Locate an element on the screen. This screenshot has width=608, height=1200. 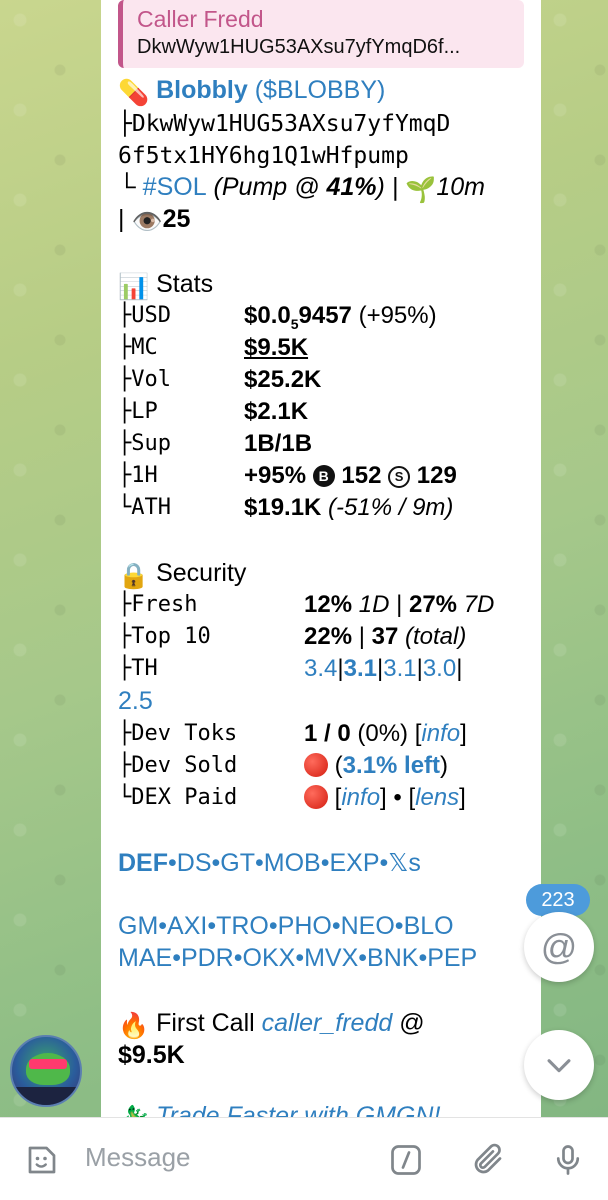
link-blo: BLO is located at coordinates (429, 926).